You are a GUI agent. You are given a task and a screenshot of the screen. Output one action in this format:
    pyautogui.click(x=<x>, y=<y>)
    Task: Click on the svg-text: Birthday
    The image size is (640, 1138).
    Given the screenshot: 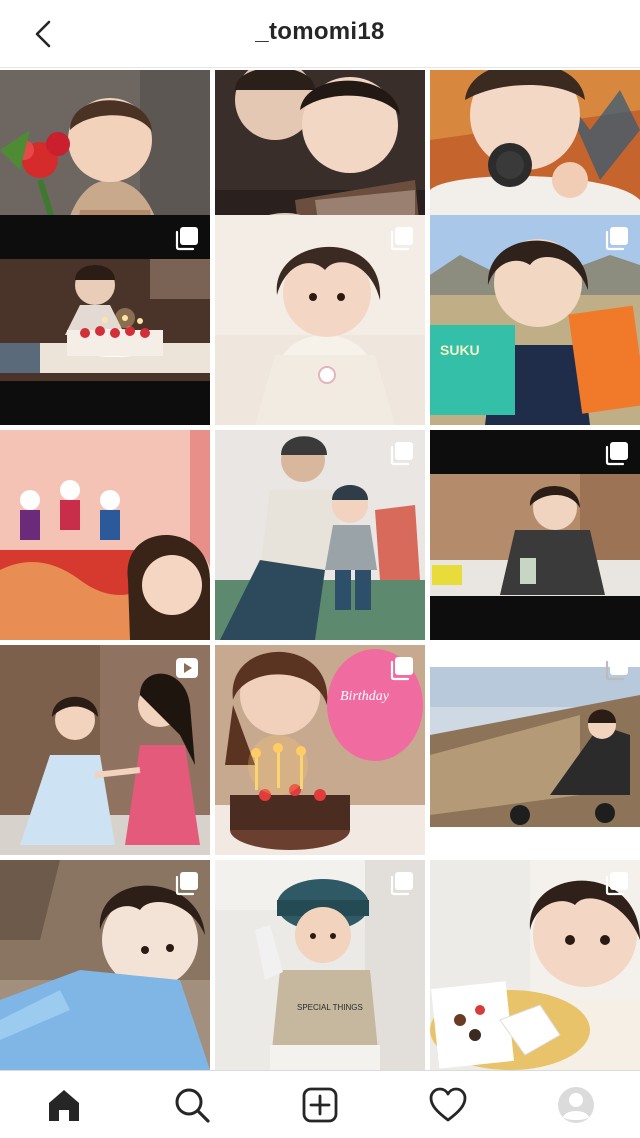 What is the action you would take?
    pyautogui.click(x=365, y=696)
    